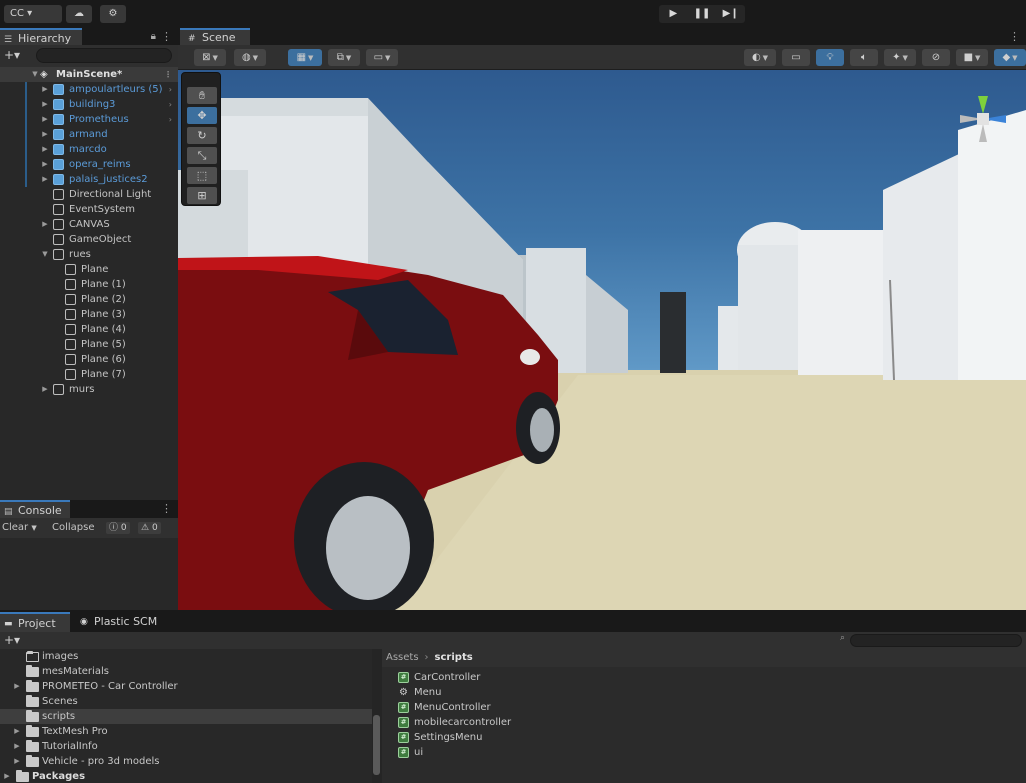 Image resolution: width=1026 pixels, height=783 pixels. What do you see at coordinates (186, 701) in the screenshot?
I see `project-folder-item: Scenes` at bounding box center [186, 701].